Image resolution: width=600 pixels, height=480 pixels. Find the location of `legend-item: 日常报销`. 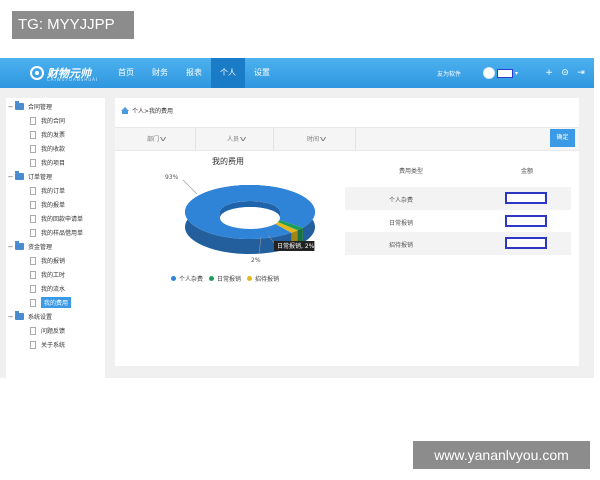

legend-item: 日常报销 is located at coordinates (225, 278).